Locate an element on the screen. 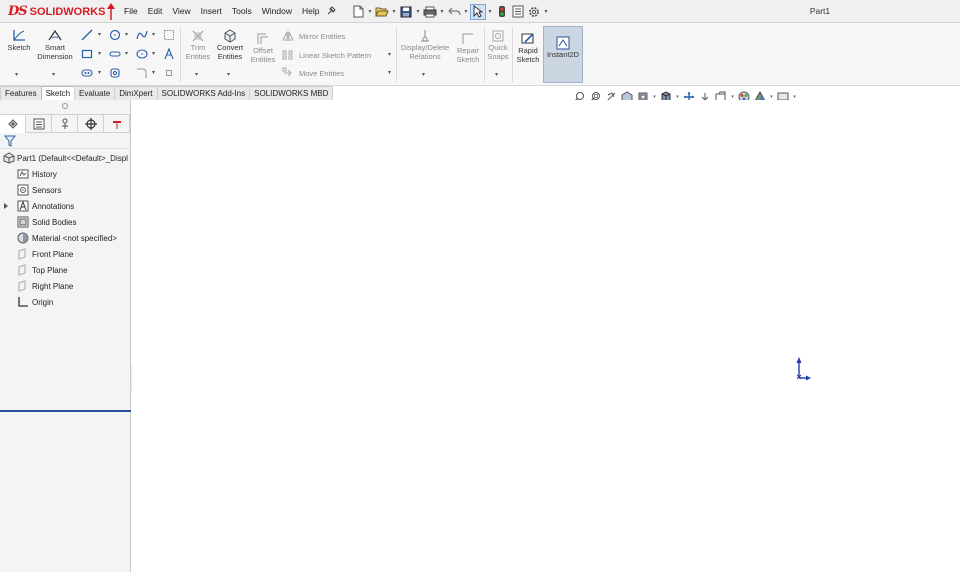 This screenshot has width=960, height=572. polygon-icon is located at coordinates (142, 54).